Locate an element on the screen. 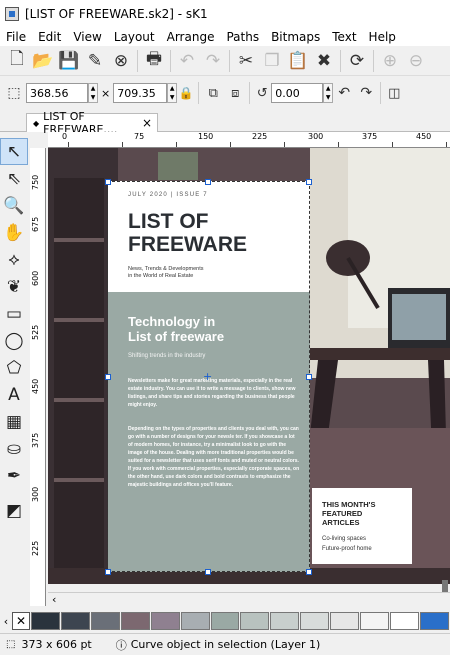  menu-paths: Paths is located at coordinates (242, 37).